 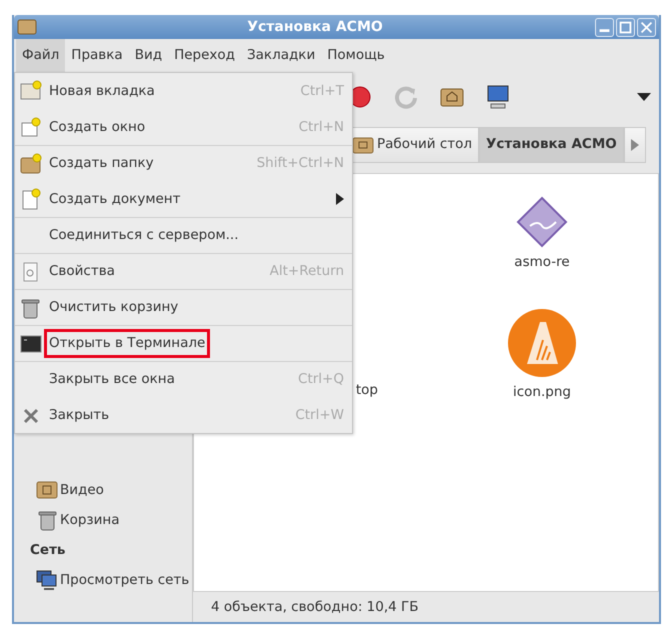 What do you see at coordinates (356, 55) in the screenshot?
I see `menu-item: Помощь` at bounding box center [356, 55].